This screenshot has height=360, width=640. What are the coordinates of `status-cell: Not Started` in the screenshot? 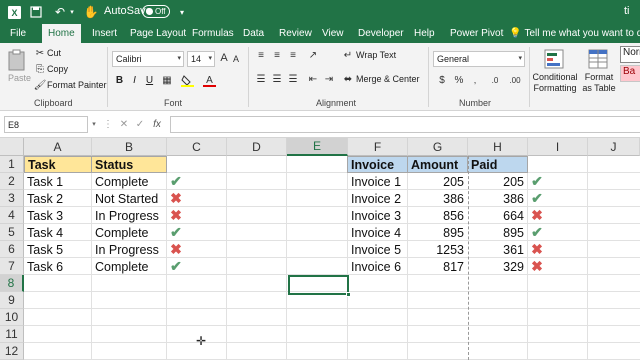 It's located at (129, 198).